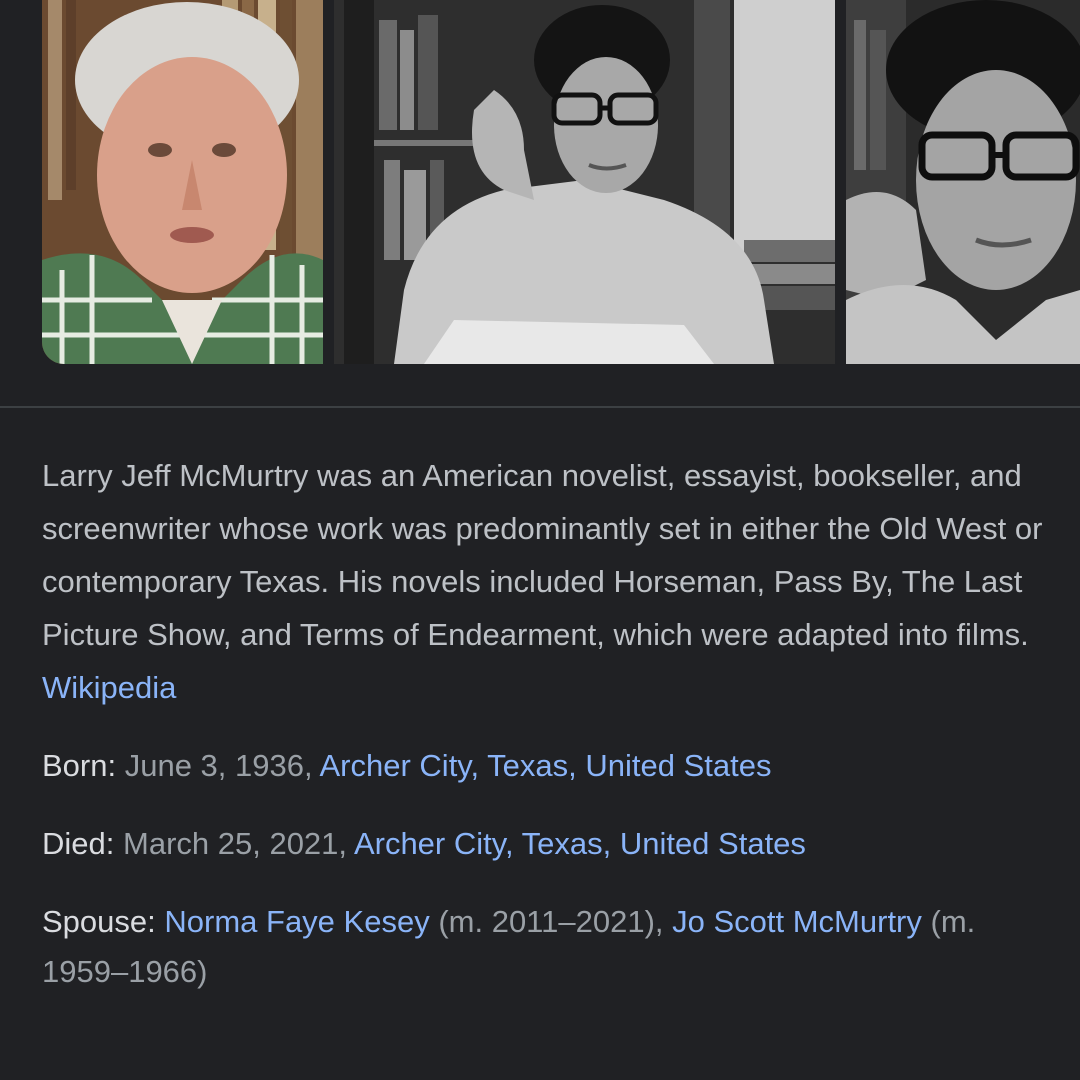 The width and height of the screenshot is (1080, 1080). Describe the element at coordinates (546, 765) in the screenshot. I see `born-place-link: Archer City, Texas, United States` at that location.